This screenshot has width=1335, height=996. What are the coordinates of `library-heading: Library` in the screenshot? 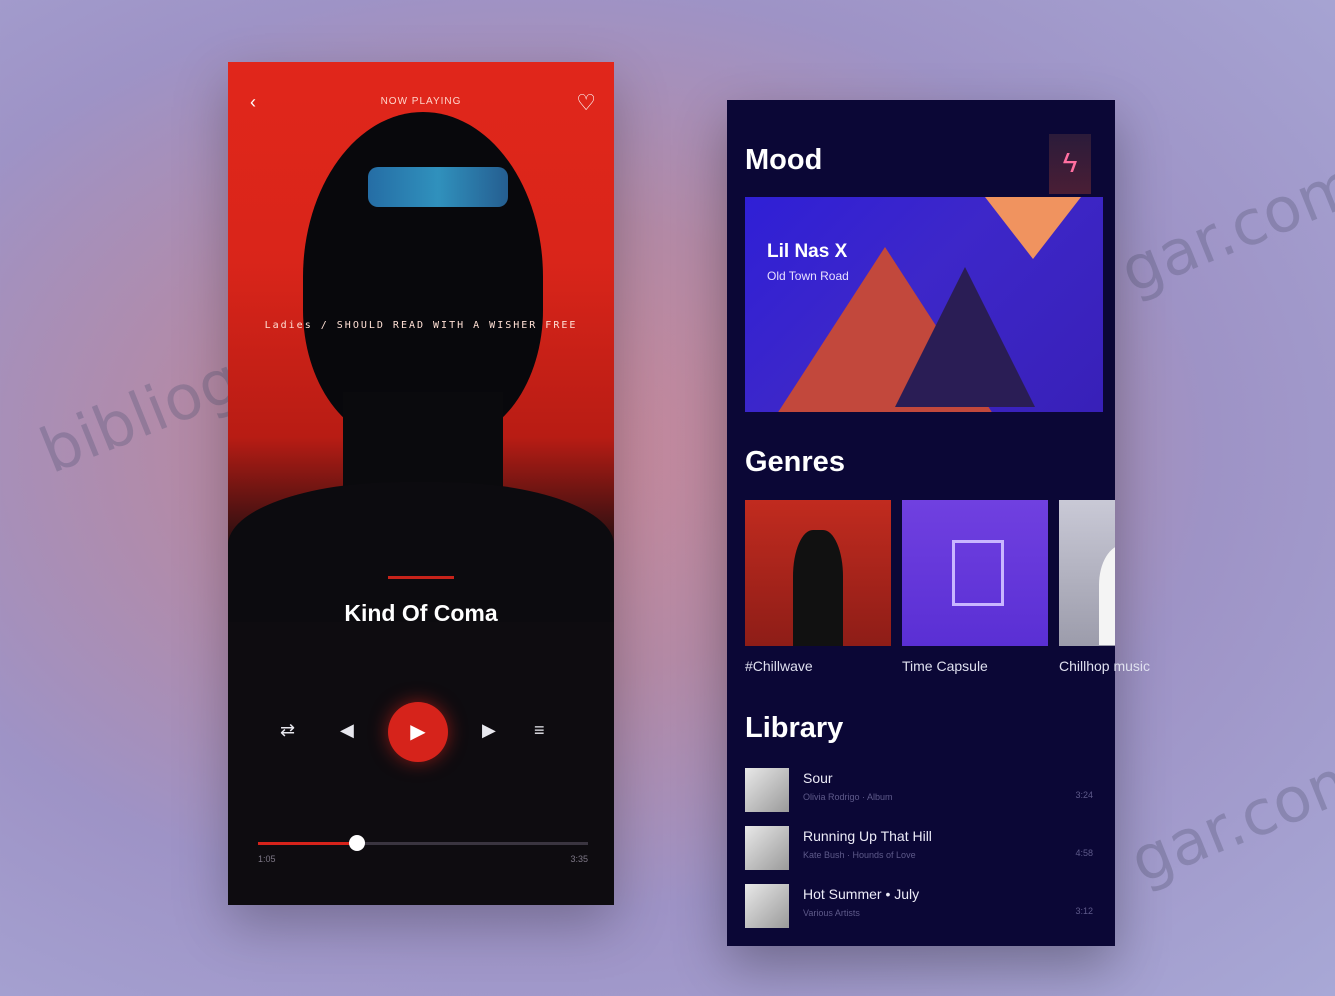 It's located at (794, 728).